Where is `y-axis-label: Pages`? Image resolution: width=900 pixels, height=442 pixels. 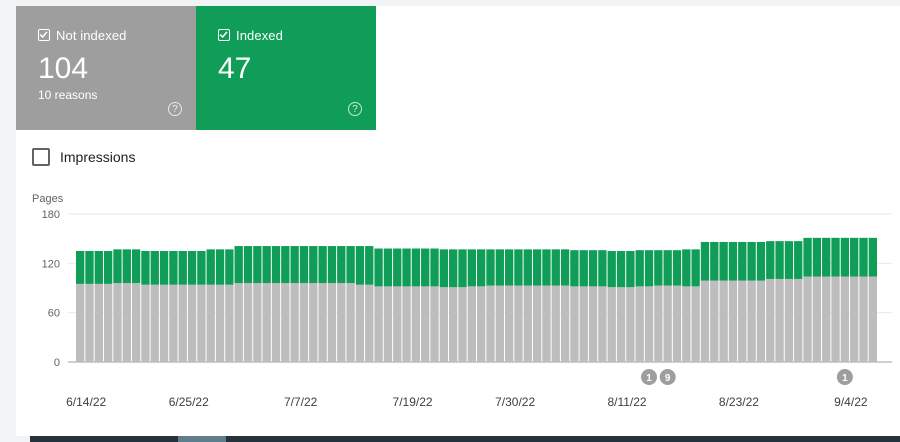 y-axis-label: Pages is located at coordinates (48, 199).